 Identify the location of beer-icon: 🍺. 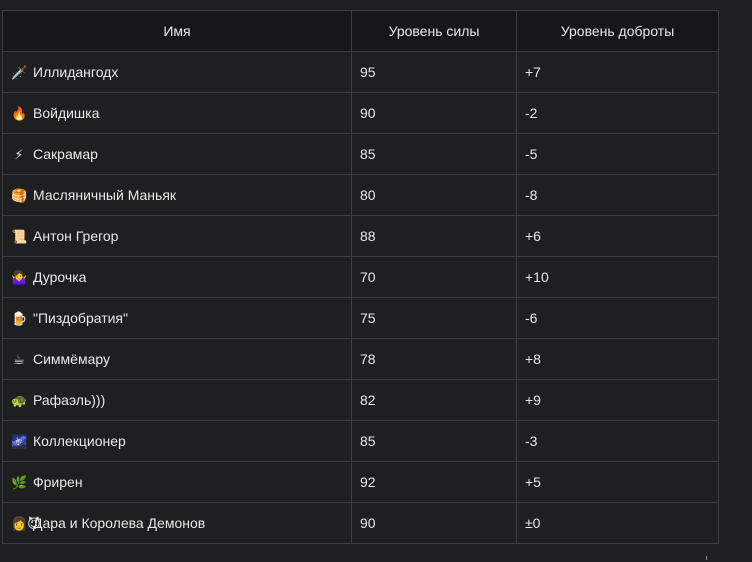
(19, 319).